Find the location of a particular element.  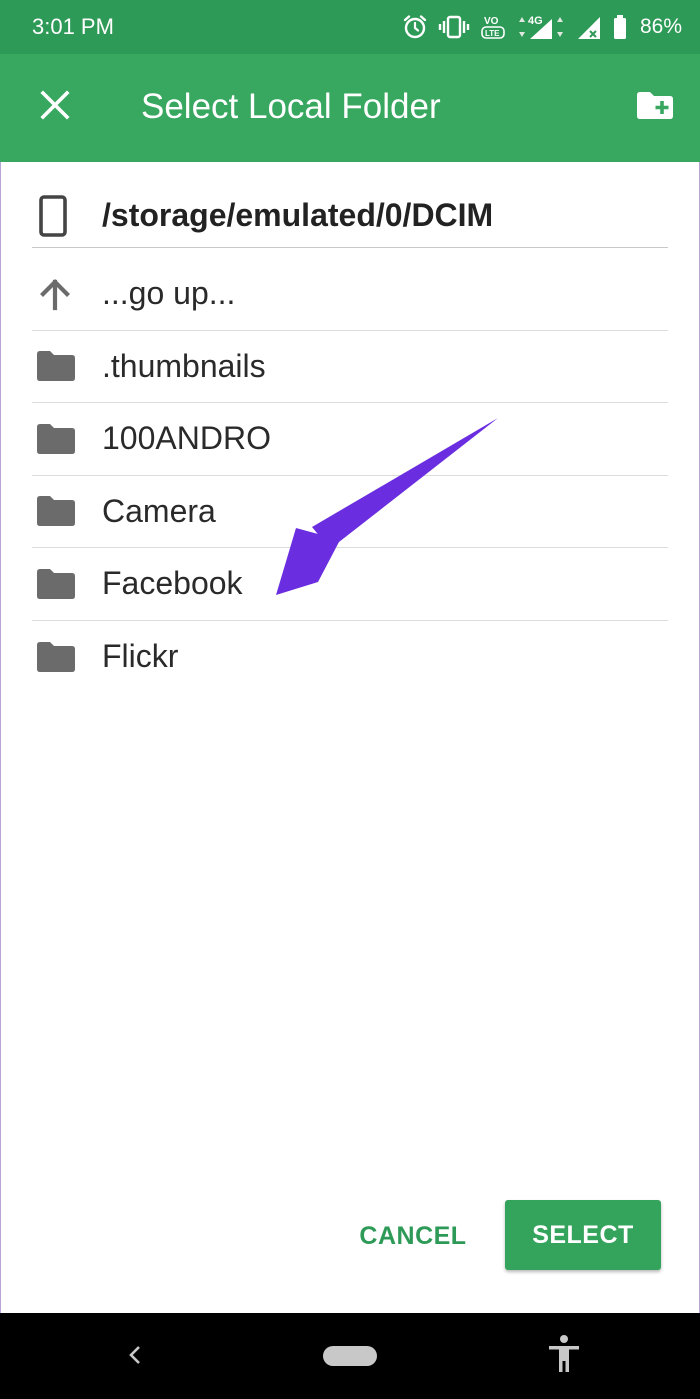

svg-text: LTE is located at coordinates (492, 33).